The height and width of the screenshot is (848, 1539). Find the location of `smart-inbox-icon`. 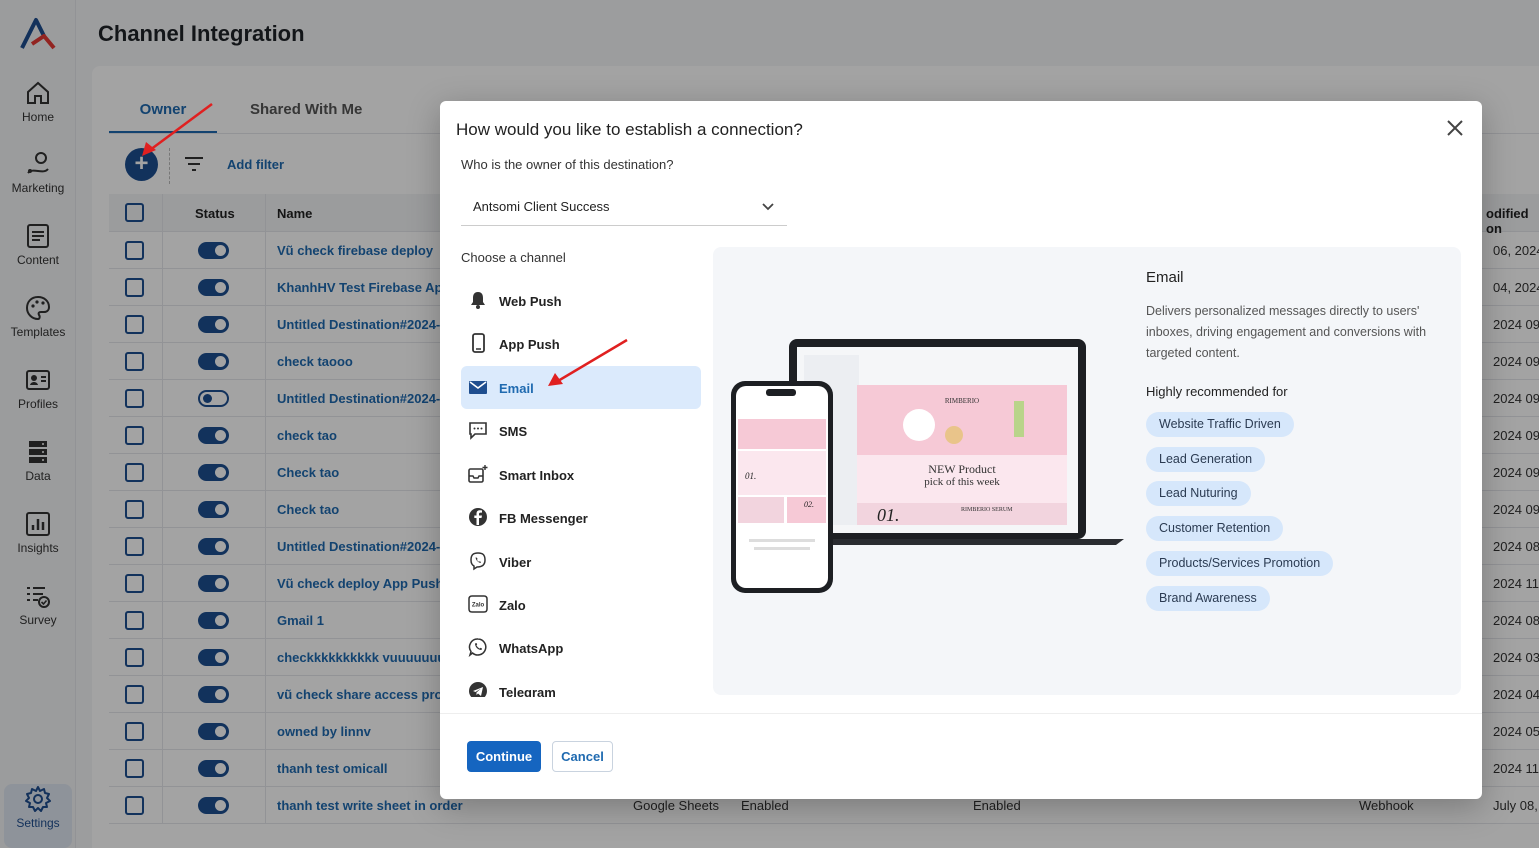

smart-inbox-icon is located at coordinates (478, 474).